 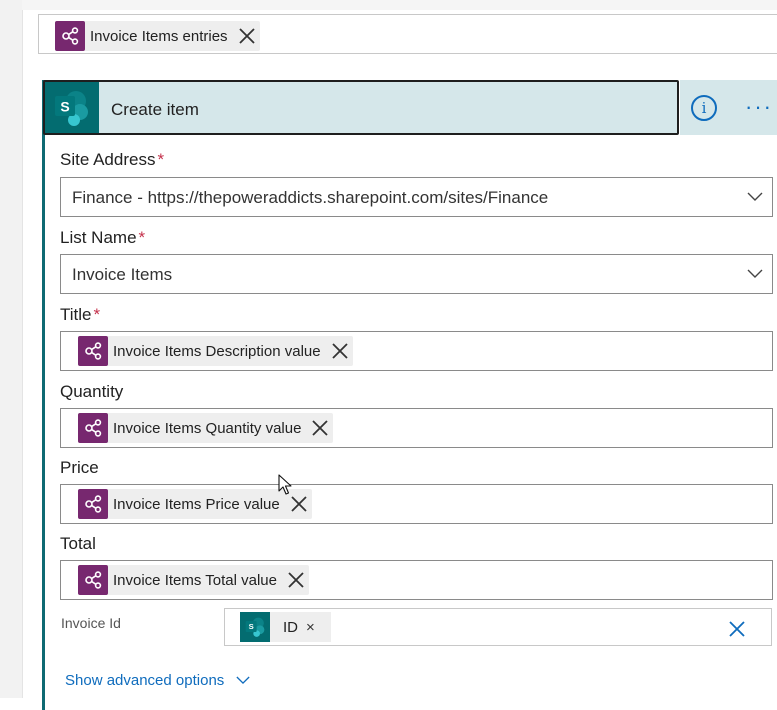 What do you see at coordinates (103, 237) in the screenshot?
I see `list-name-label: List Name *` at bounding box center [103, 237].